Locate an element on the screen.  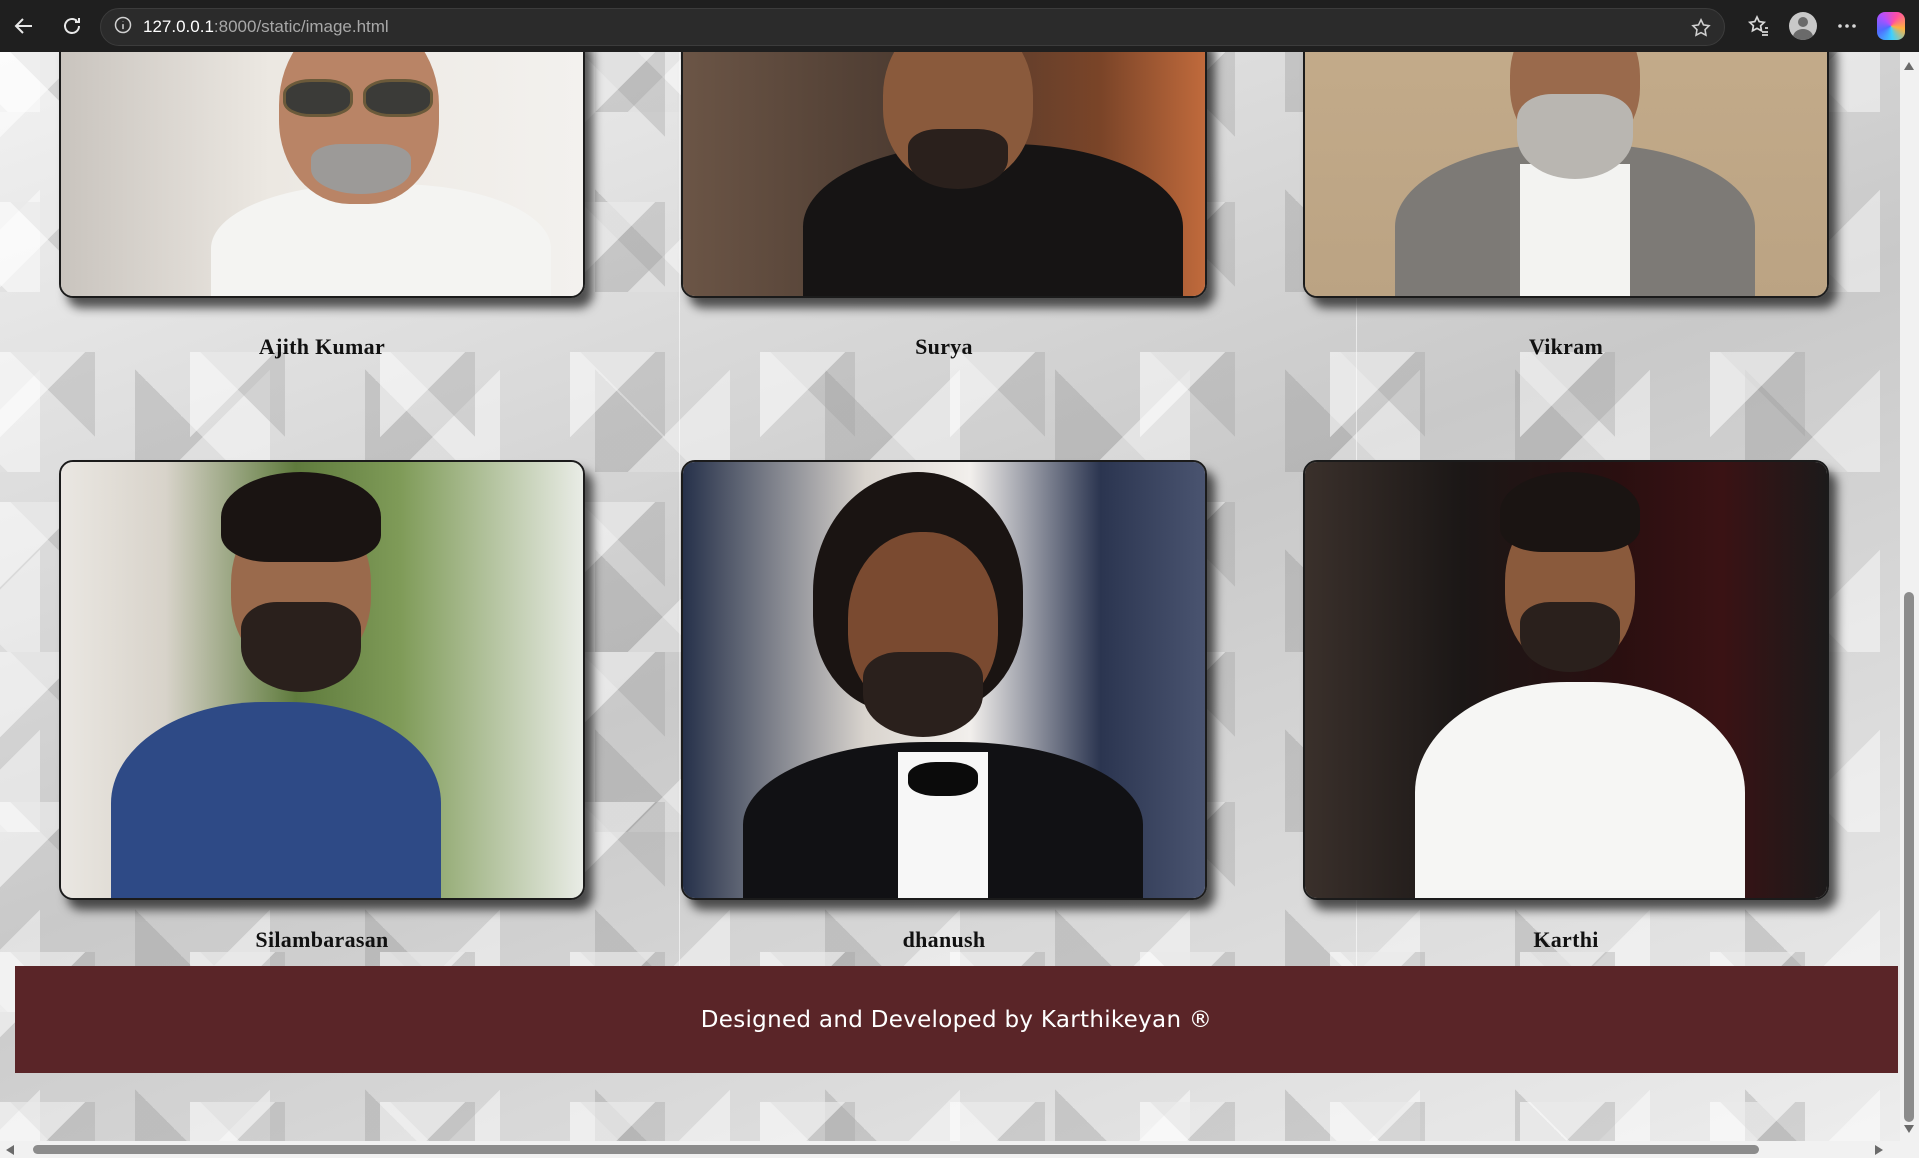
more-menu-button is located at coordinates (1847, 26).